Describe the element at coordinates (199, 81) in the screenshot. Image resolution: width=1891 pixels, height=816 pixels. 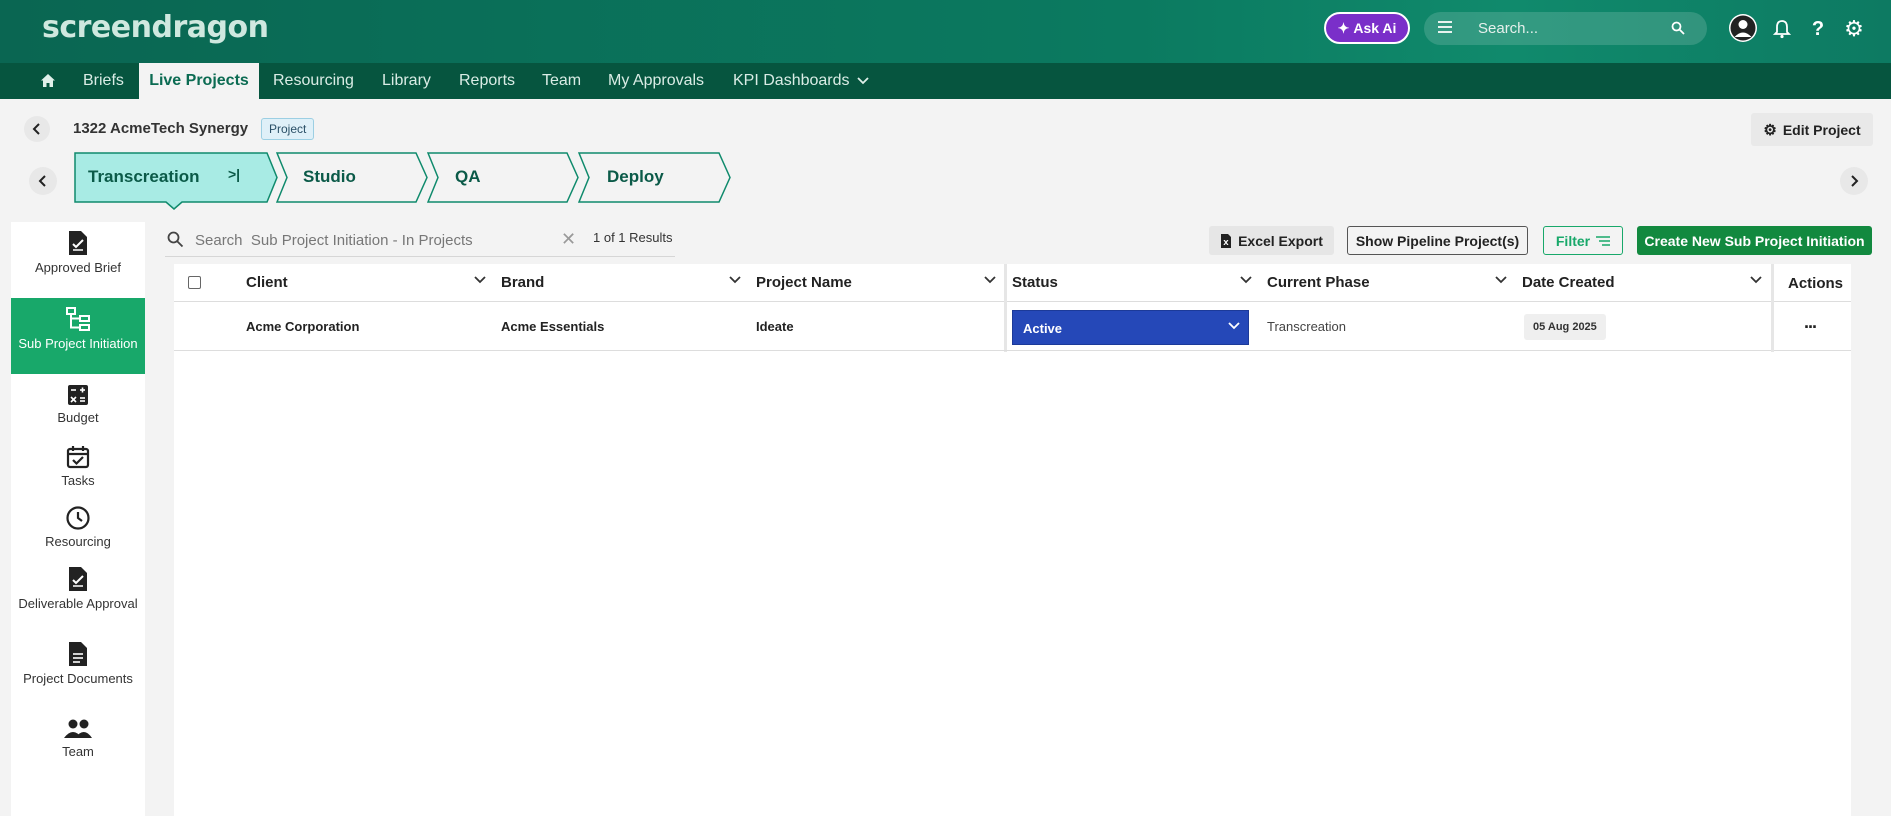
I see `nav-live-projects: Live Projects` at that location.